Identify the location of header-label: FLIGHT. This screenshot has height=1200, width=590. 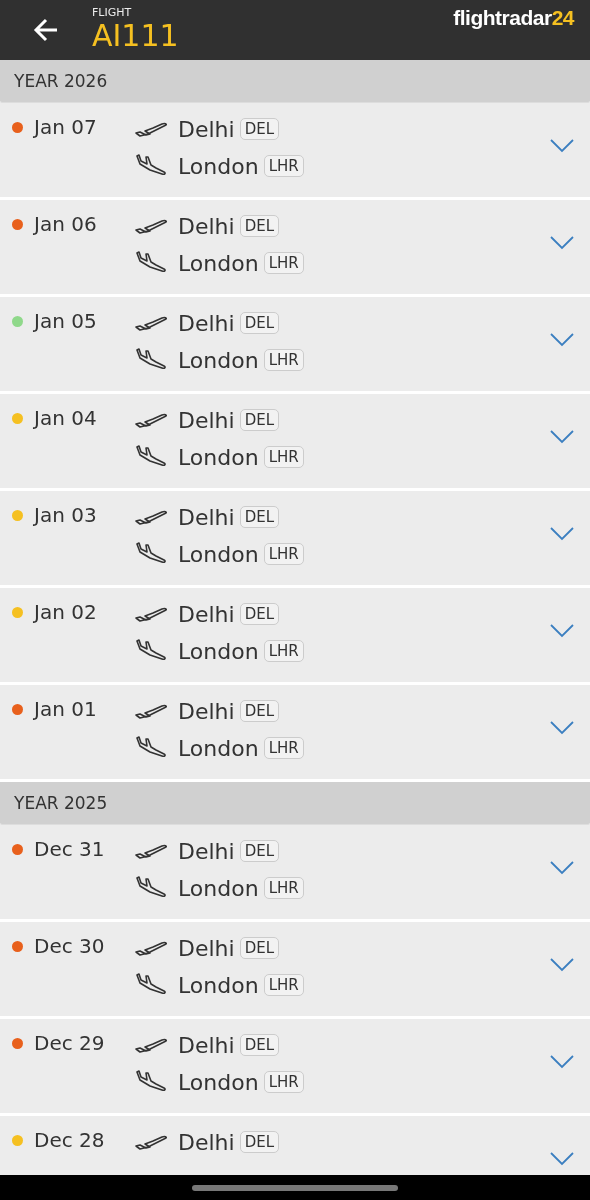
(112, 13).